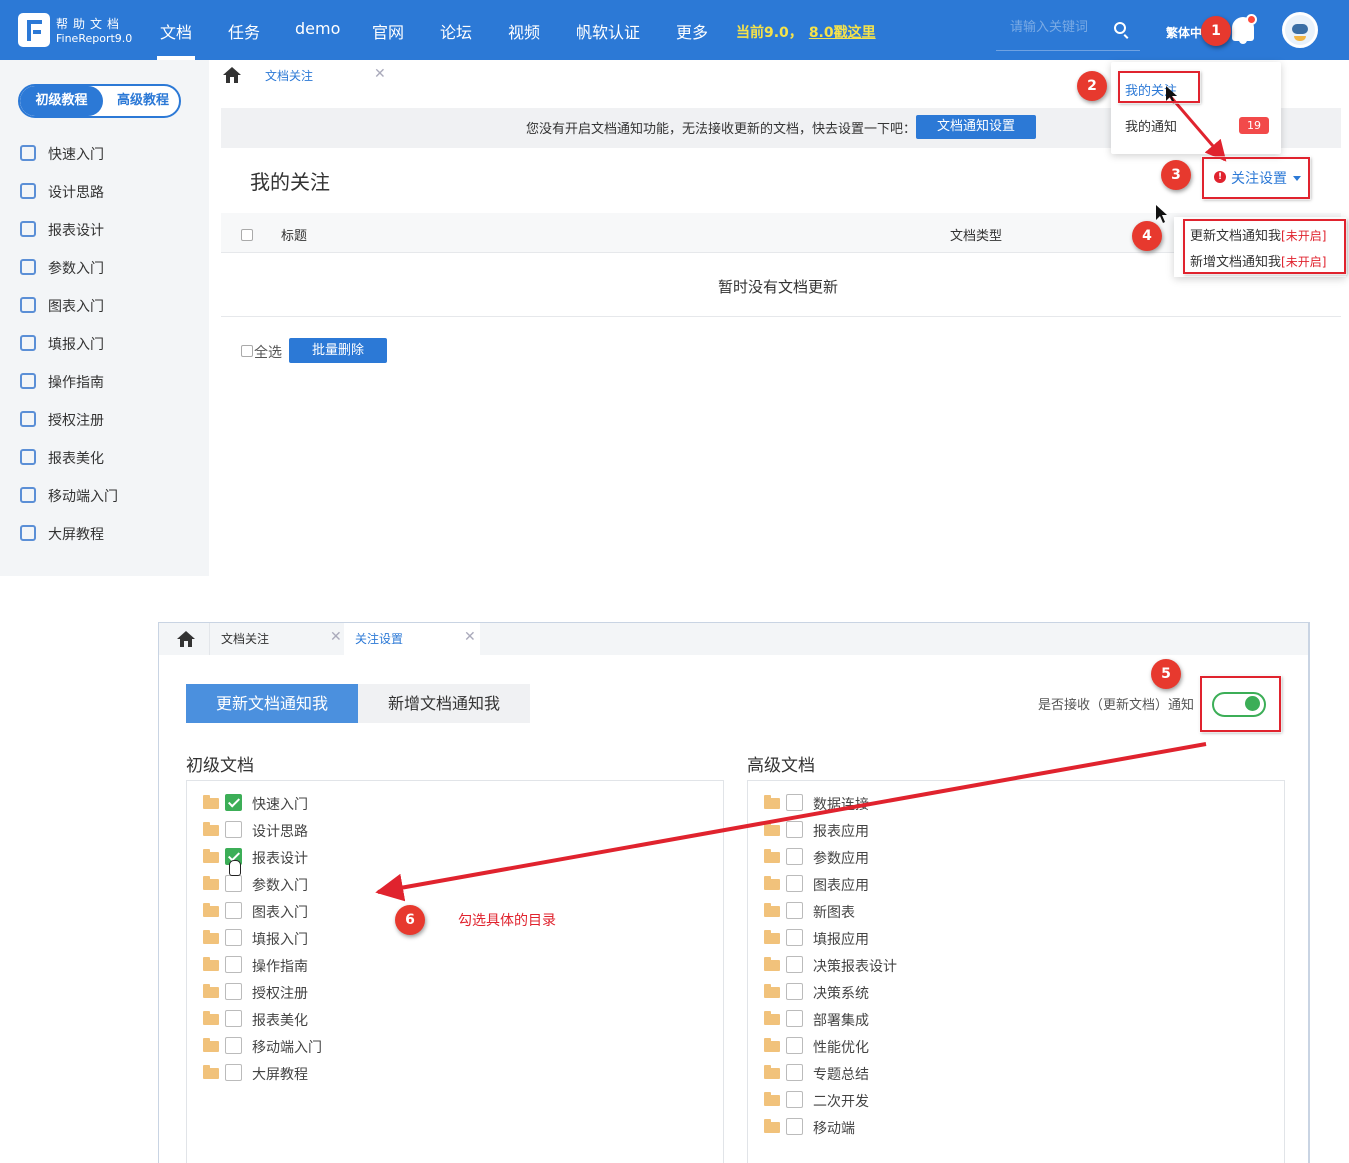 Image resolution: width=1349 pixels, height=1163 pixels. What do you see at coordinates (108, 153) in the screenshot?
I see `sidebar-item: 快速入门` at bounding box center [108, 153].